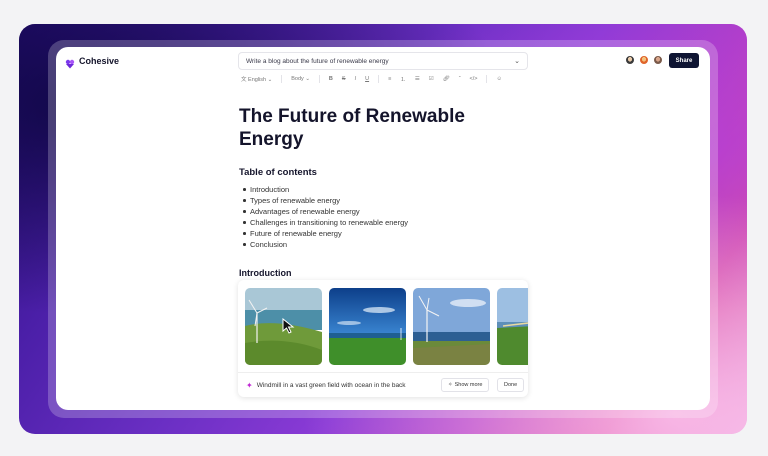 Image resolution: width=768 pixels, height=456 pixels. Describe the element at coordinates (244, 80) in the screenshot. I see `translate-icon: 文` at that location.